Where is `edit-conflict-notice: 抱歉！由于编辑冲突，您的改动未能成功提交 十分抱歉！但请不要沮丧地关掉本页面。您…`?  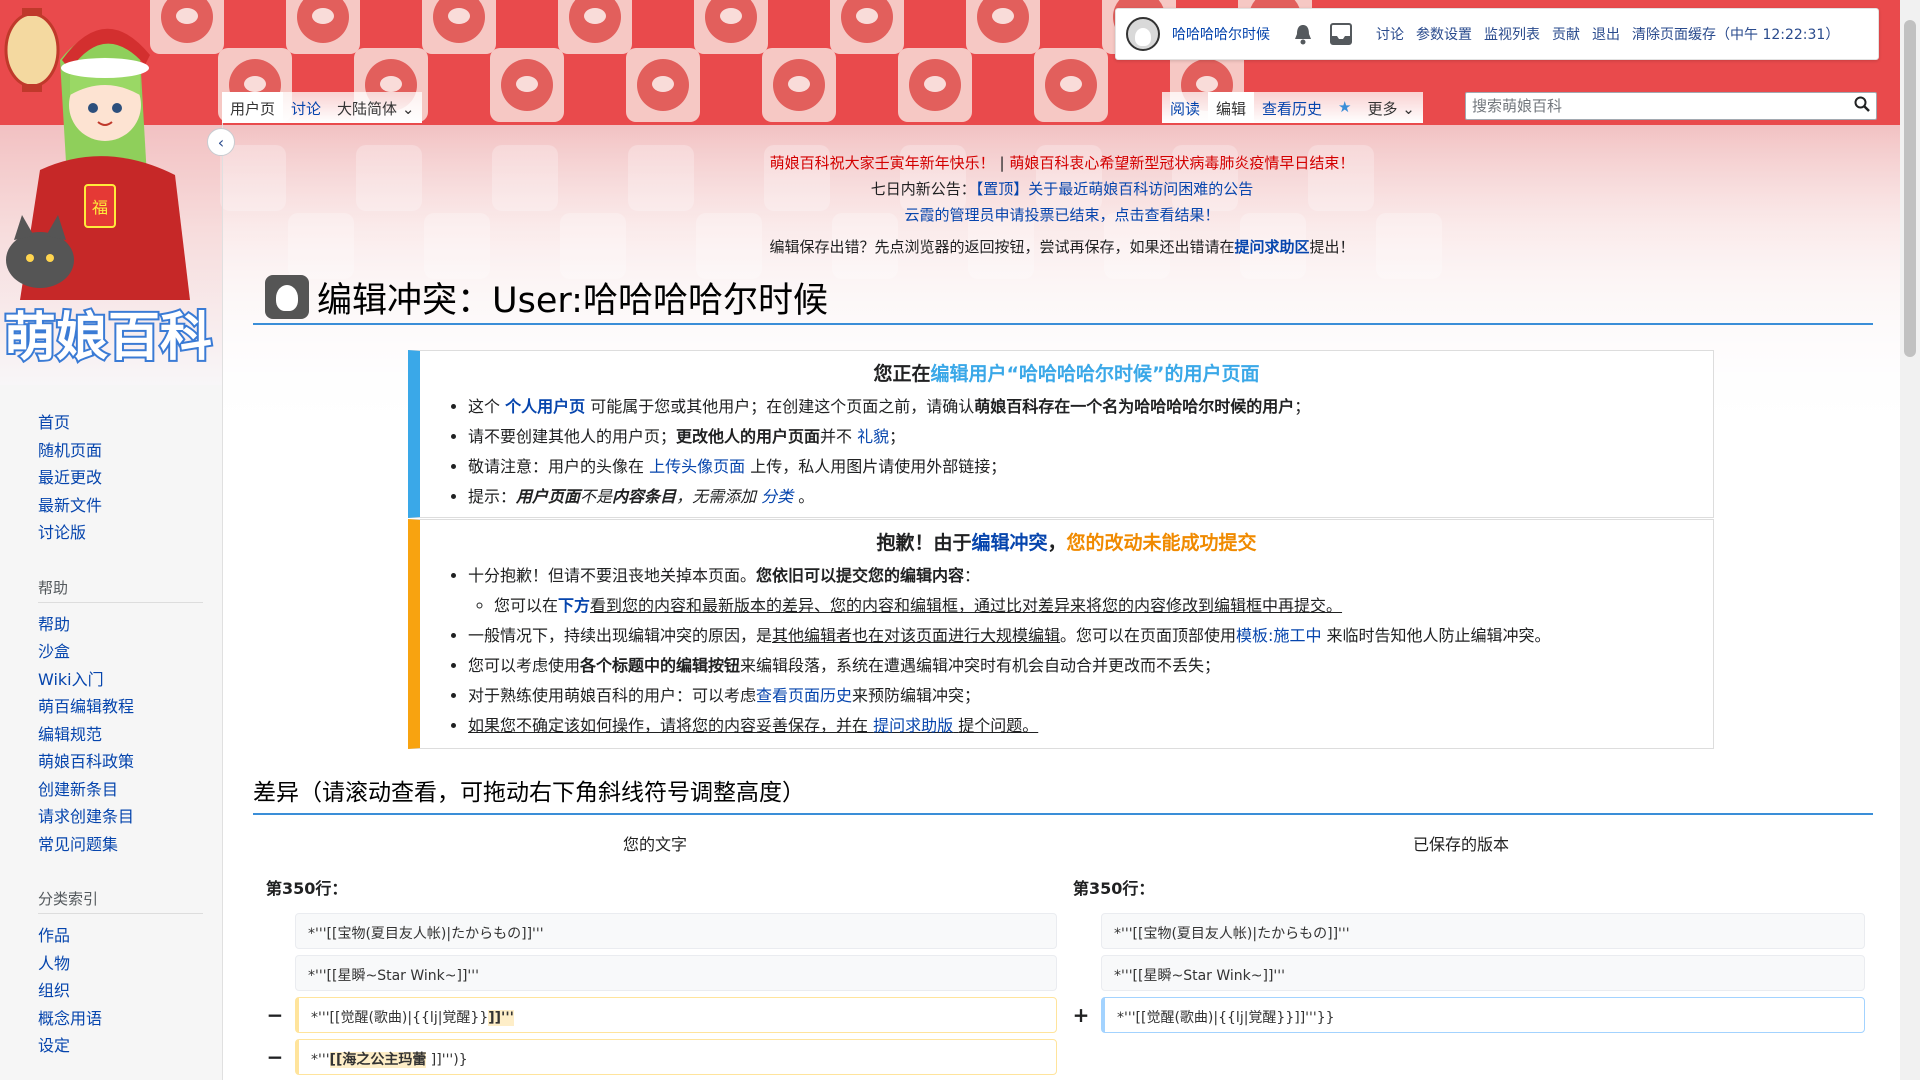 edit-conflict-notice: 抱歉！由于编辑冲突，您的改动未能成功提交 十分抱歉！但请不要沮丧地关掉本页面。您… is located at coordinates (1061, 634).